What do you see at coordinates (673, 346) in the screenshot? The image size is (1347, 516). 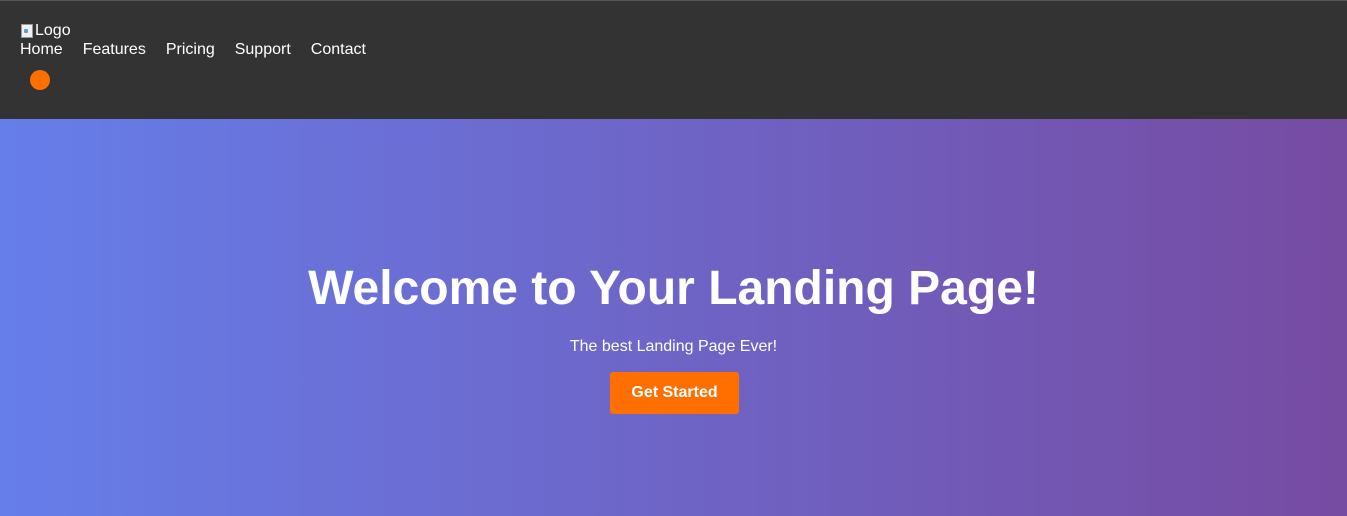 I see `hero-subtitle: The best Landing Page Ever!` at bounding box center [673, 346].